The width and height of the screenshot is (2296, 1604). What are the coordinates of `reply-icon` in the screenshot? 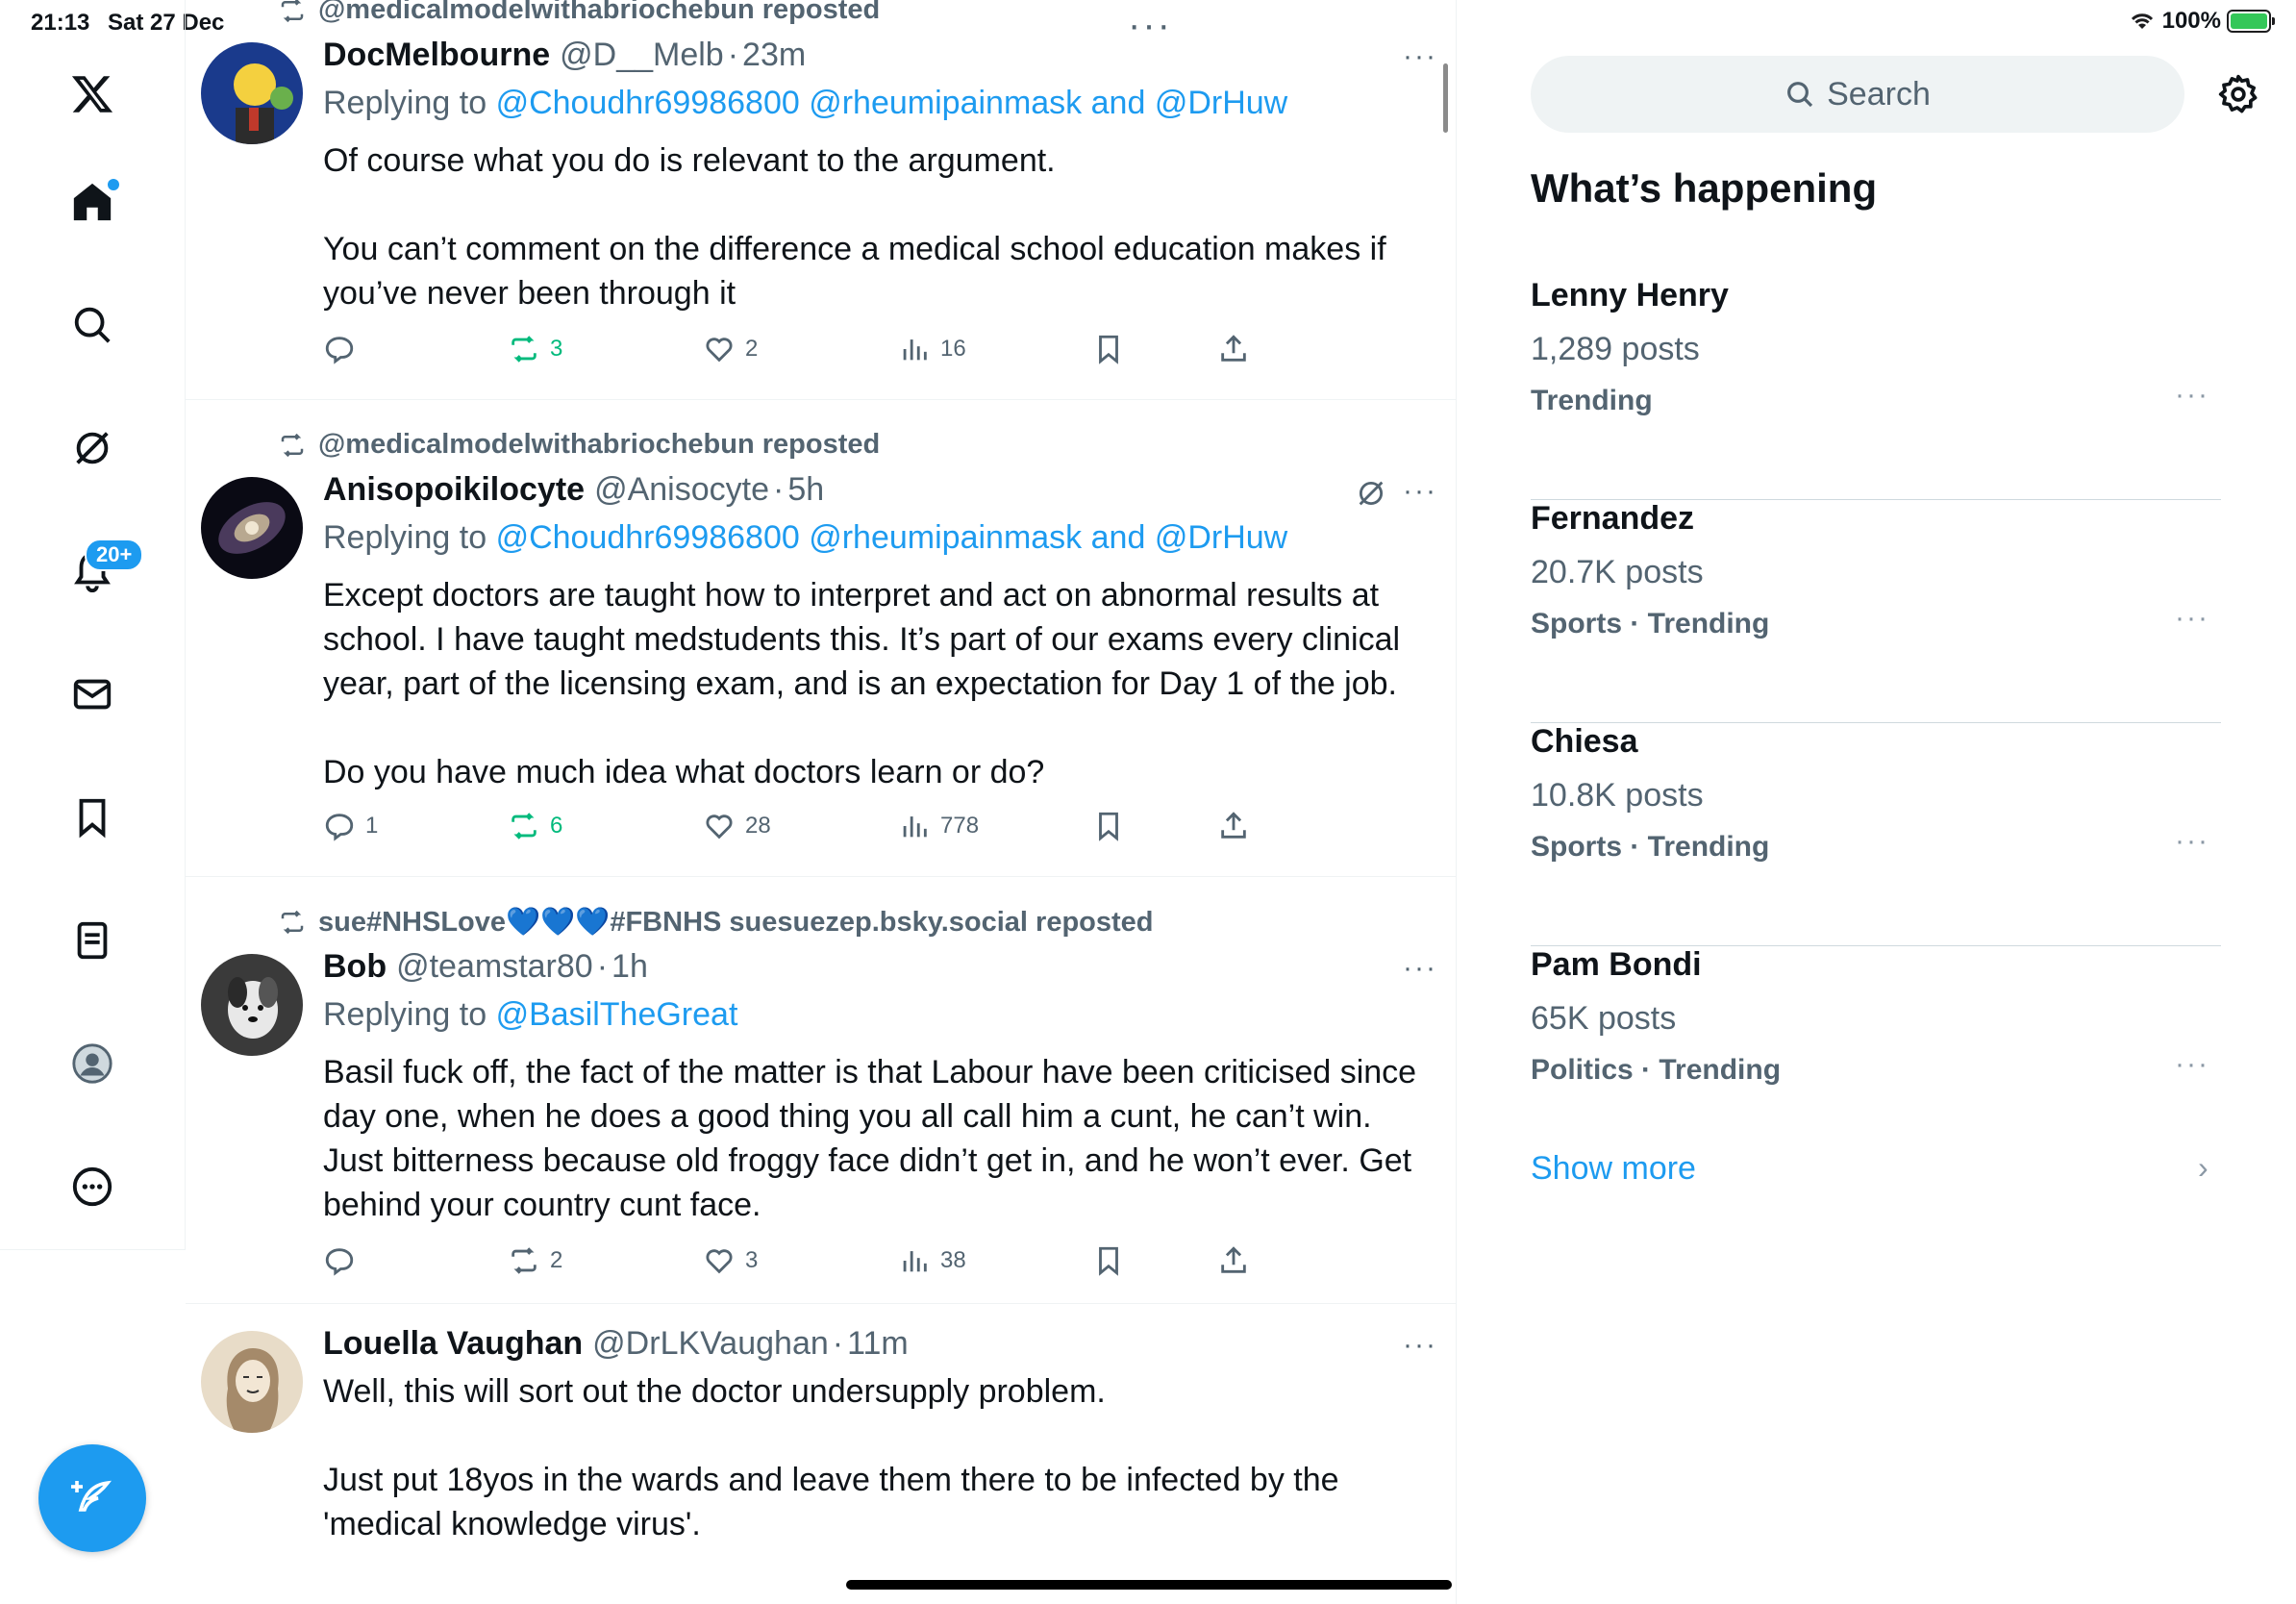 It's located at (339, 1262).